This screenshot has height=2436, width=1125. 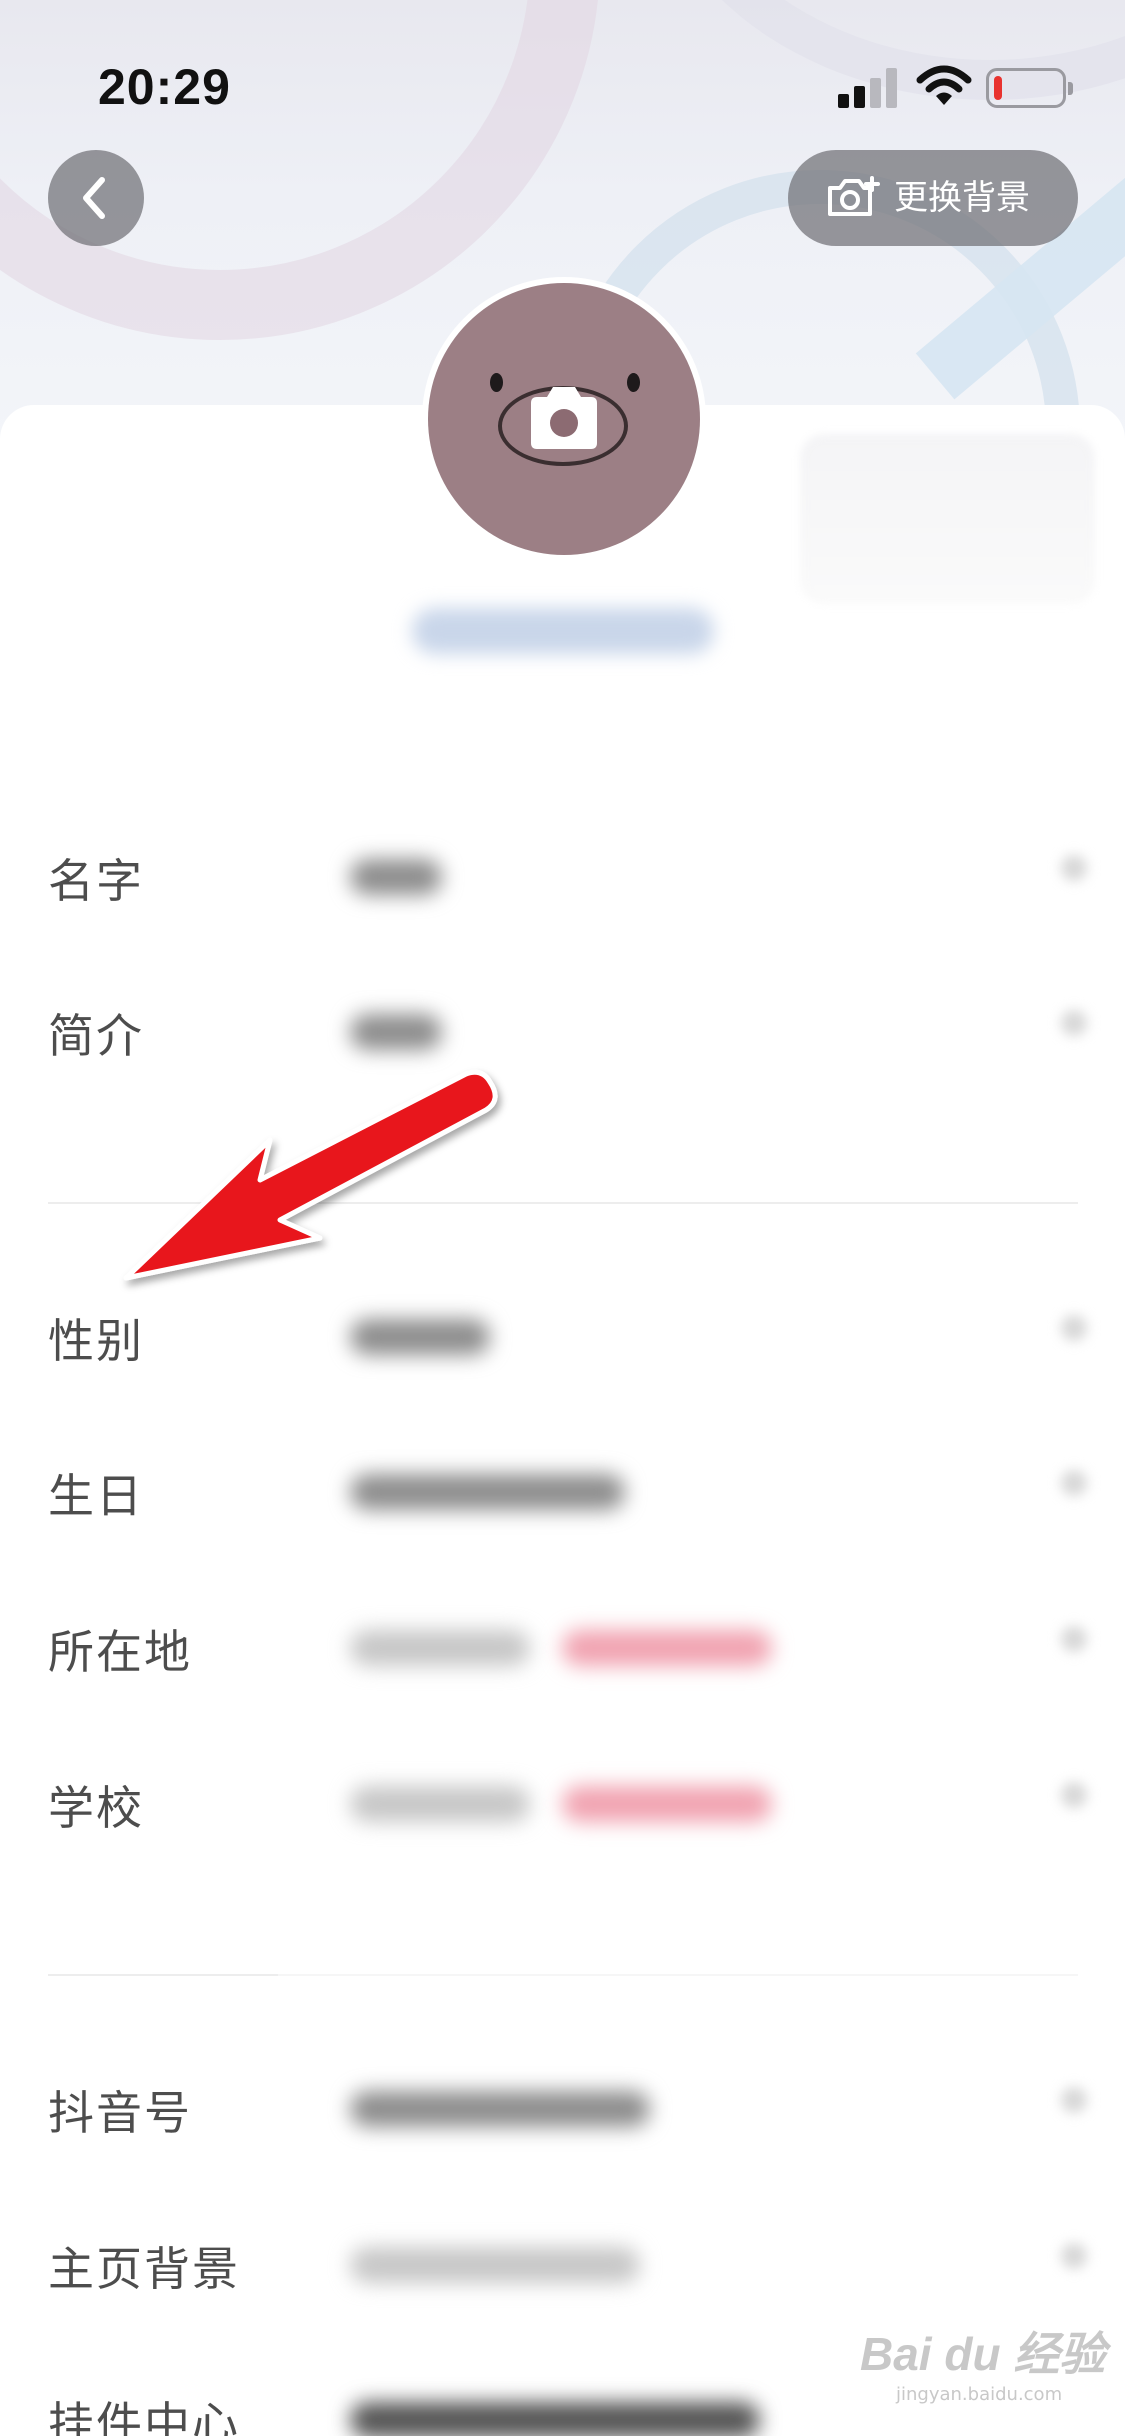 I want to click on status-time: 20:29, so click(x=164, y=87).